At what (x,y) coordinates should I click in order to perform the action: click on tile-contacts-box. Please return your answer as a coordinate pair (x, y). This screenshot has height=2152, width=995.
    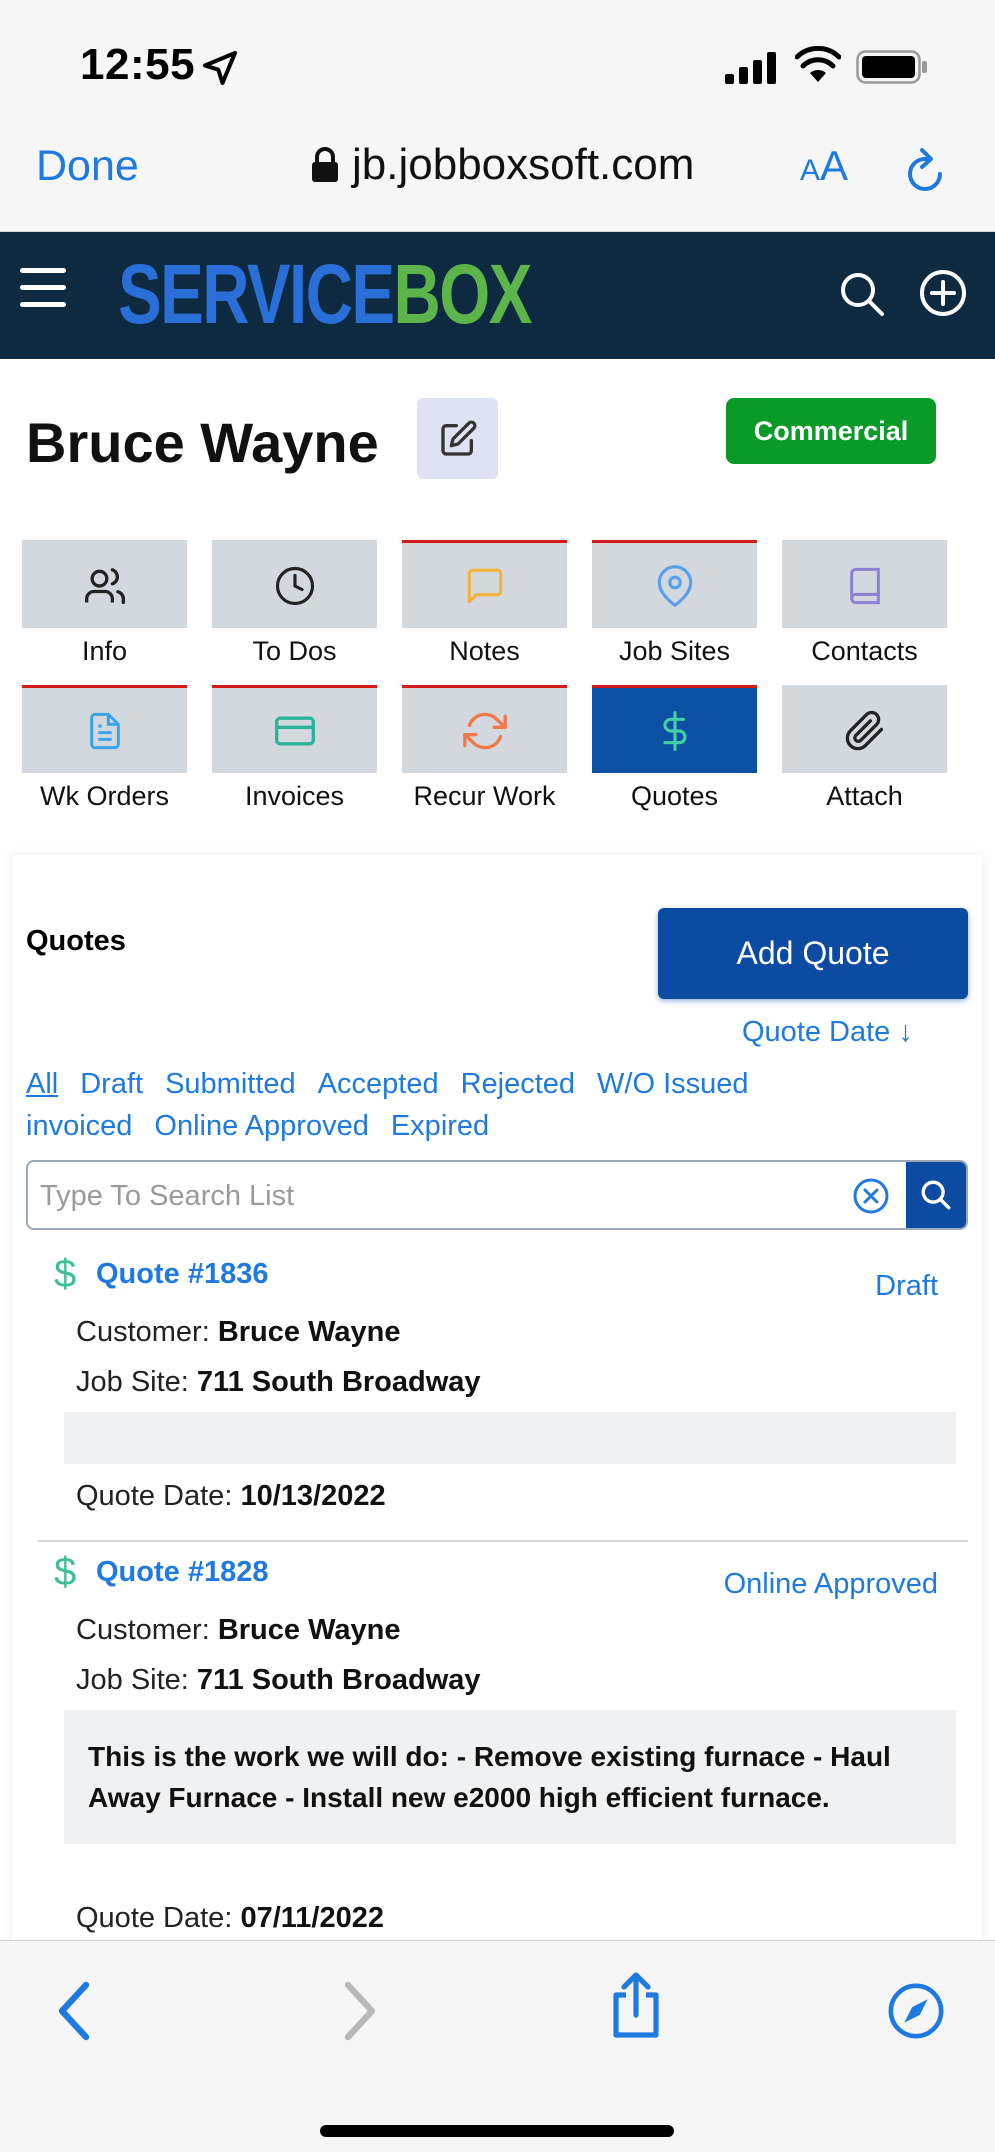
    Looking at the image, I should click on (864, 584).